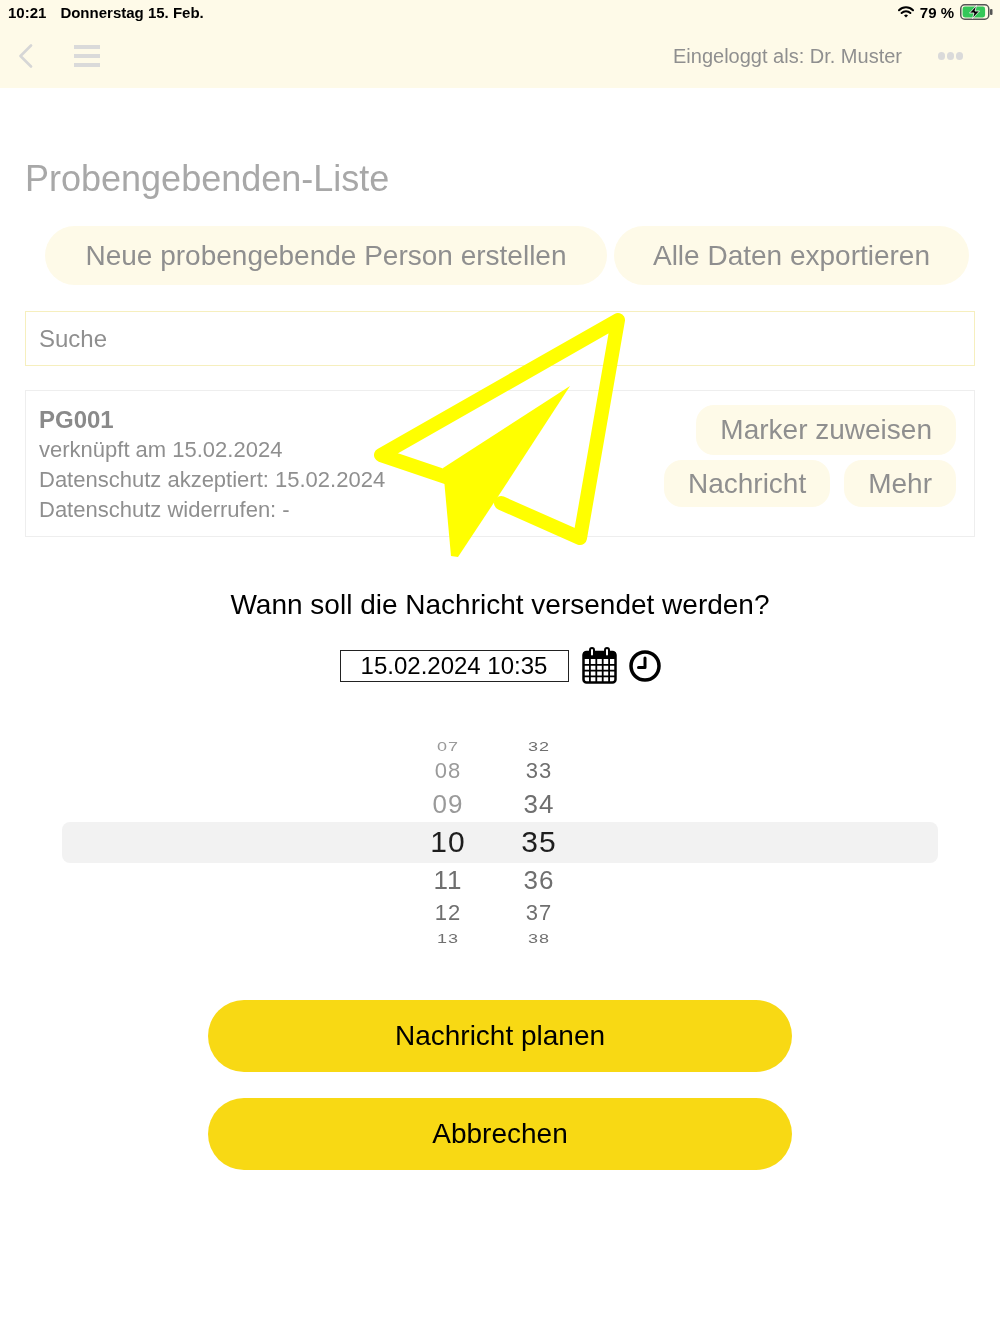 The image size is (1000, 1334). What do you see at coordinates (644, 665) in the screenshot?
I see `clock-icon` at bounding box center [644, 665].